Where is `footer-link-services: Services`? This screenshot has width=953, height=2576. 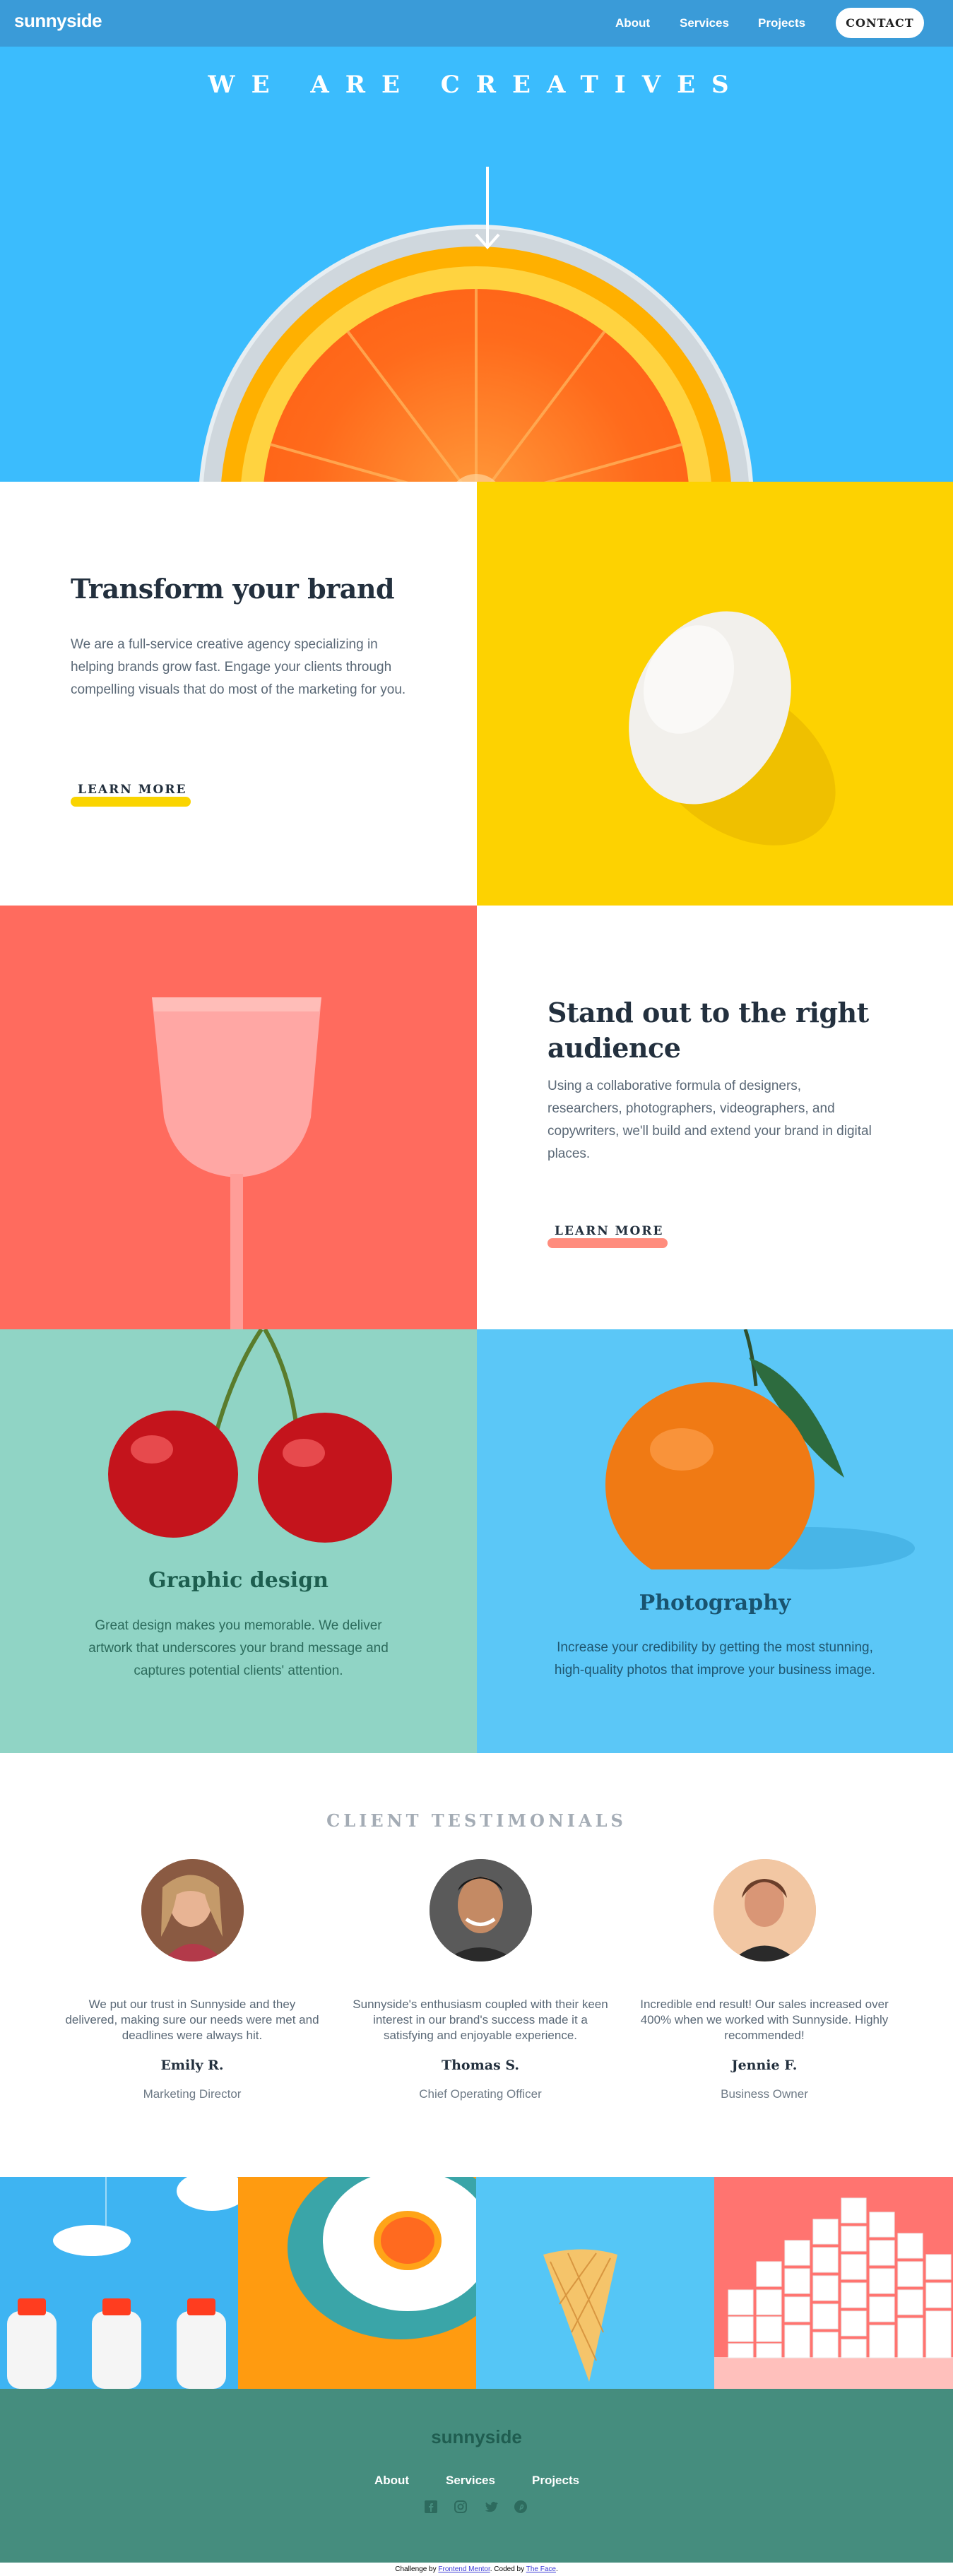 footer-link-services: Services is located at coordinates (470, 2481).